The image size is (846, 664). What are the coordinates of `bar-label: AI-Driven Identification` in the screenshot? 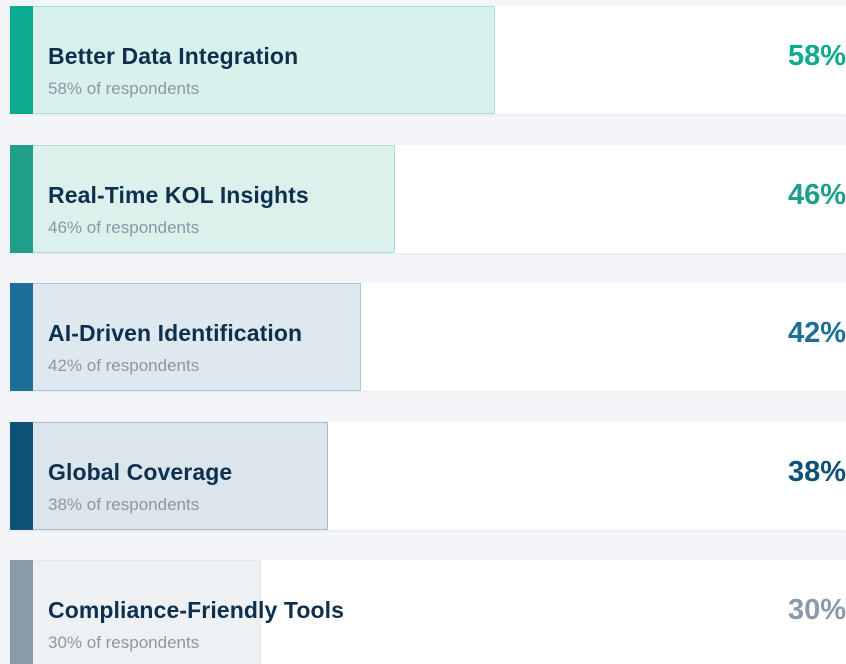 It's located at (175, 333).